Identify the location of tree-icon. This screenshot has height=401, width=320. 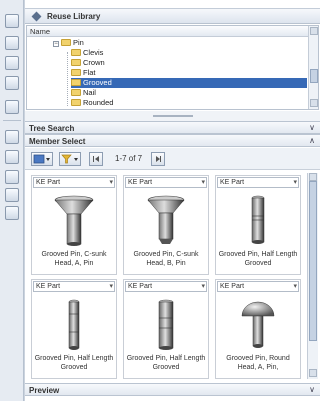
(12, 177).